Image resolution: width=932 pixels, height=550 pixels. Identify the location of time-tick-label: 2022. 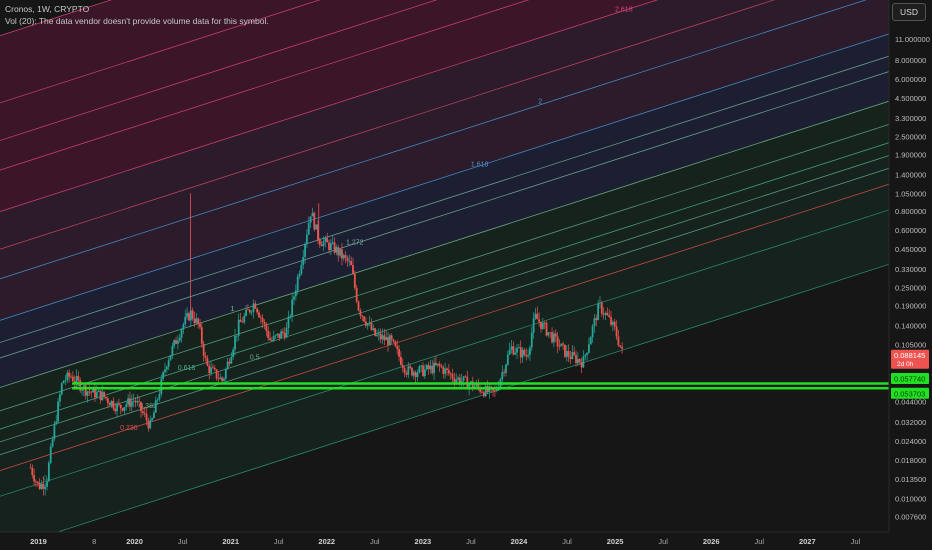
(326, 541).